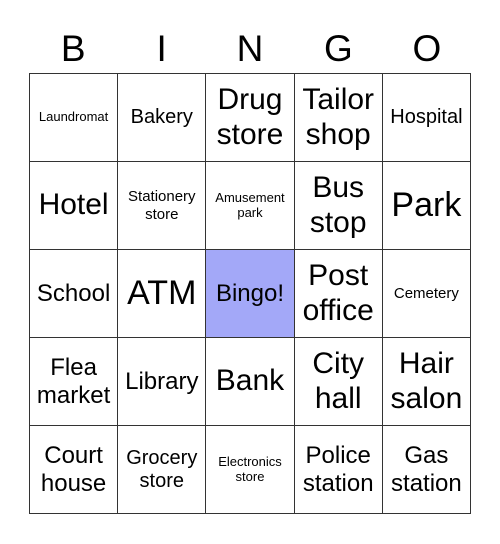 Image resolution: width=500 pixels, height=544 pixels. I want to click on bingo-cell: Laundromat, so click(74, 118).